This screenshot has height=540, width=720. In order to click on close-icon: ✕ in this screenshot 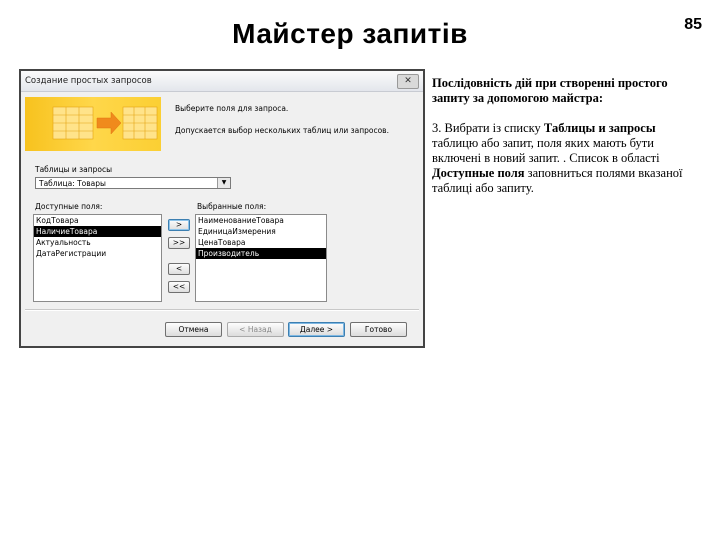, I will do `click(408, 81)`.